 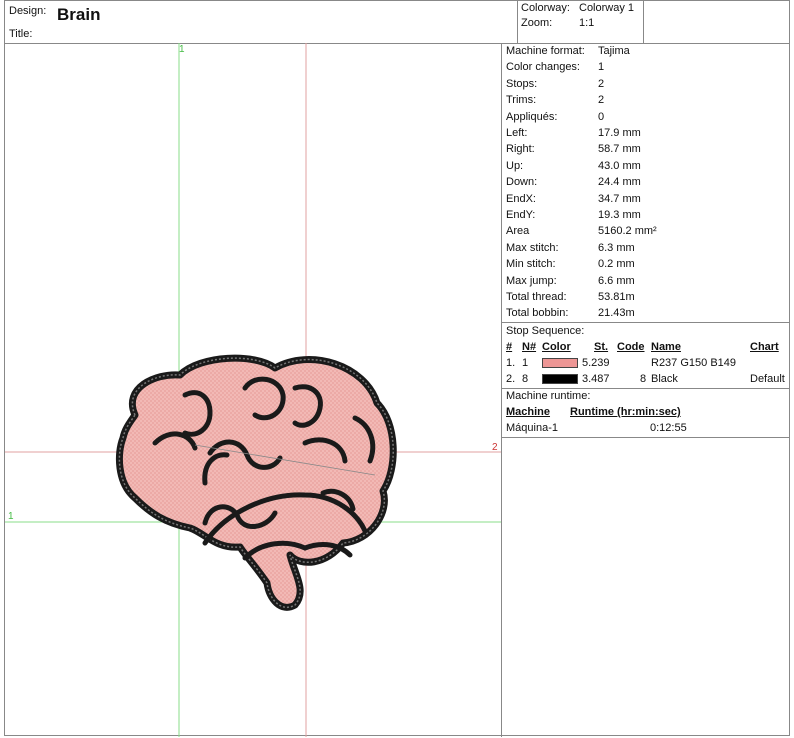 I want to click on marker-left: 1, so click(x=11, y=516).